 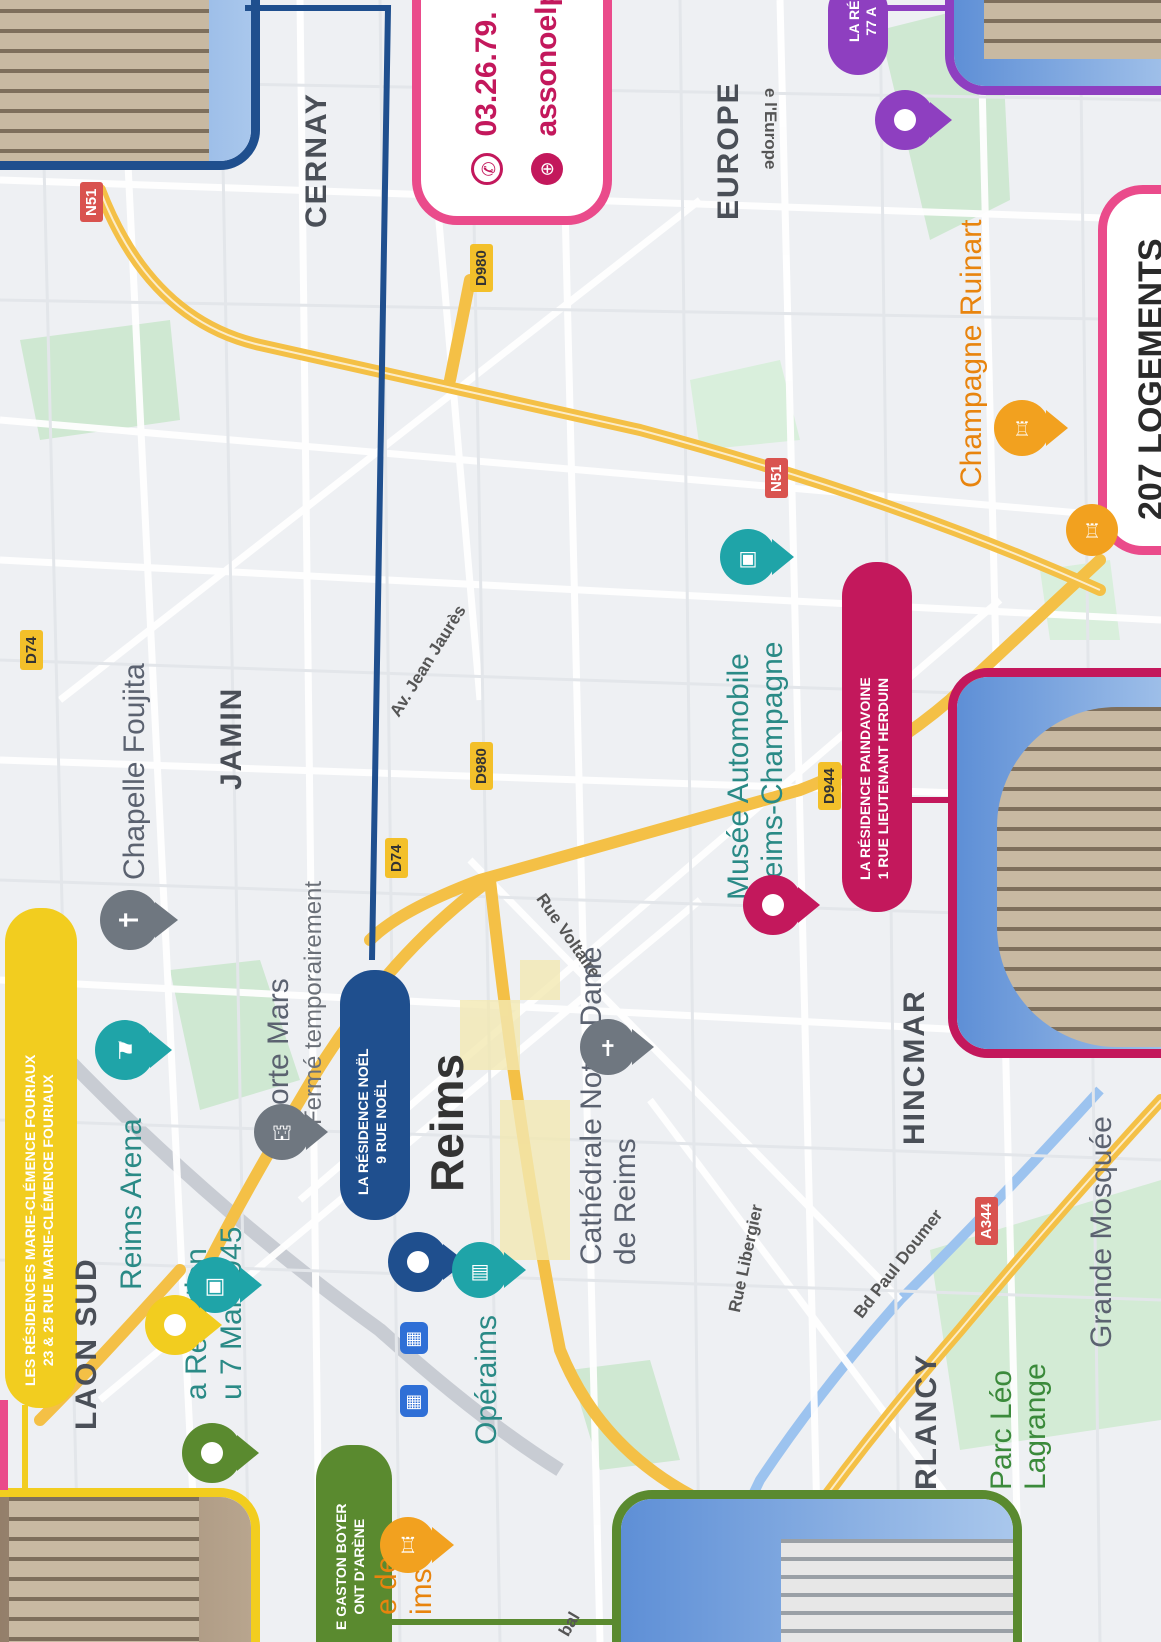 What do you see at coordinates (220, 1453) in the screenshot?
I see `pin-green-residence` at bounding box center [220, 1453].